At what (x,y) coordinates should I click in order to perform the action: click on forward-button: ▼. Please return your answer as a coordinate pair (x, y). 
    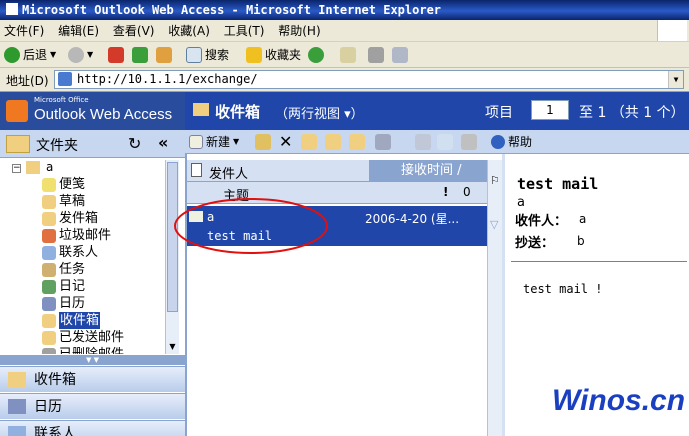
    Looking at the image, I should click on (80, 55).